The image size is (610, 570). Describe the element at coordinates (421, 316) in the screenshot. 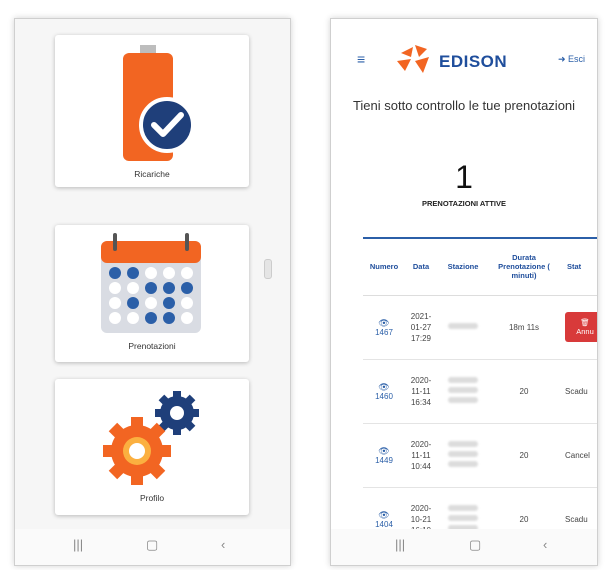

I see `date-year: 2021-` at that location.